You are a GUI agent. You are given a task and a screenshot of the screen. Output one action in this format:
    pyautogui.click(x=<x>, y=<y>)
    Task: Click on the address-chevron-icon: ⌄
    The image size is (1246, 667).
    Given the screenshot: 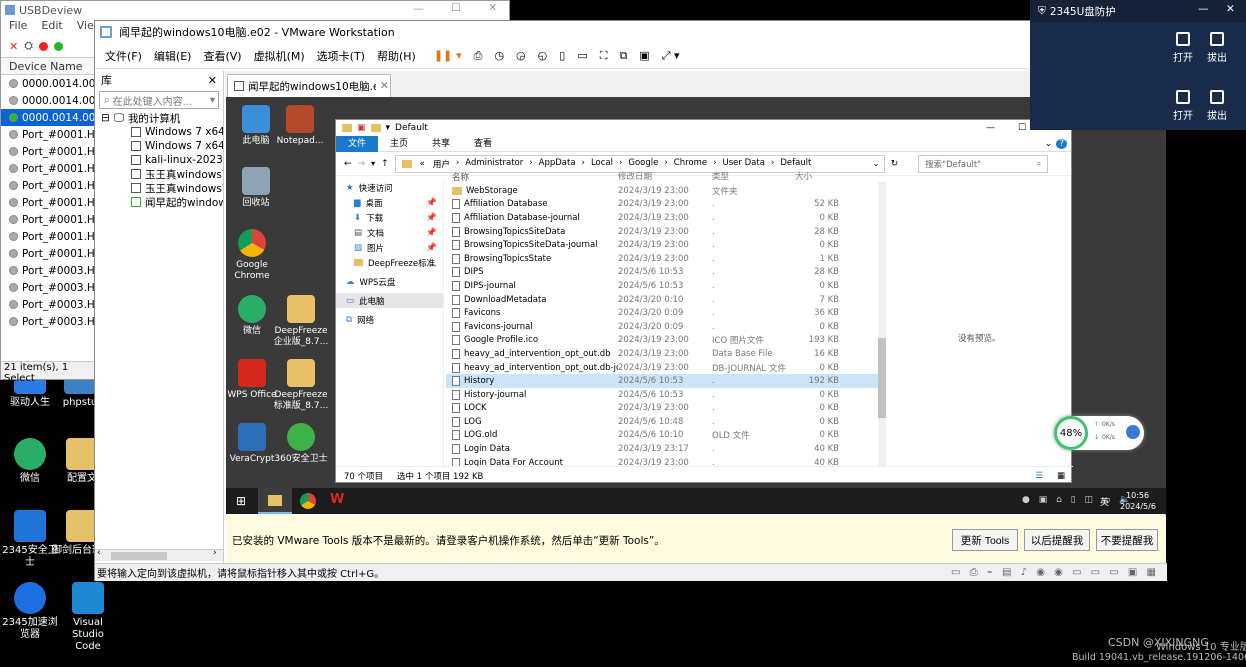 What is the action you would take?
    pyautogui.click(x=876, y=164)
    